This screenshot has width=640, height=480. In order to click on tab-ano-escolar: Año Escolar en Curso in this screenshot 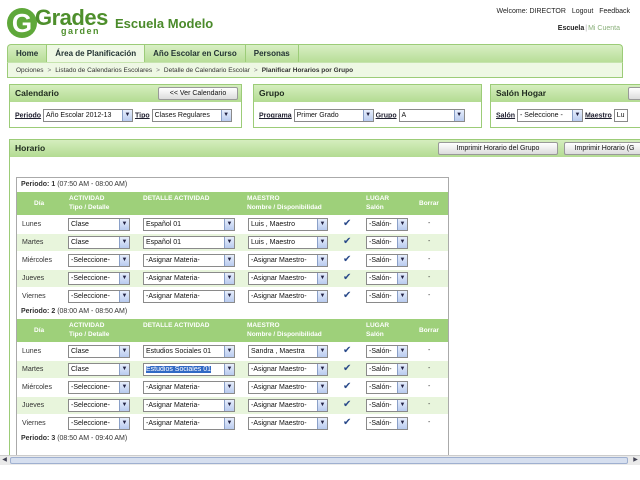, I will do `click(195, 53)`.